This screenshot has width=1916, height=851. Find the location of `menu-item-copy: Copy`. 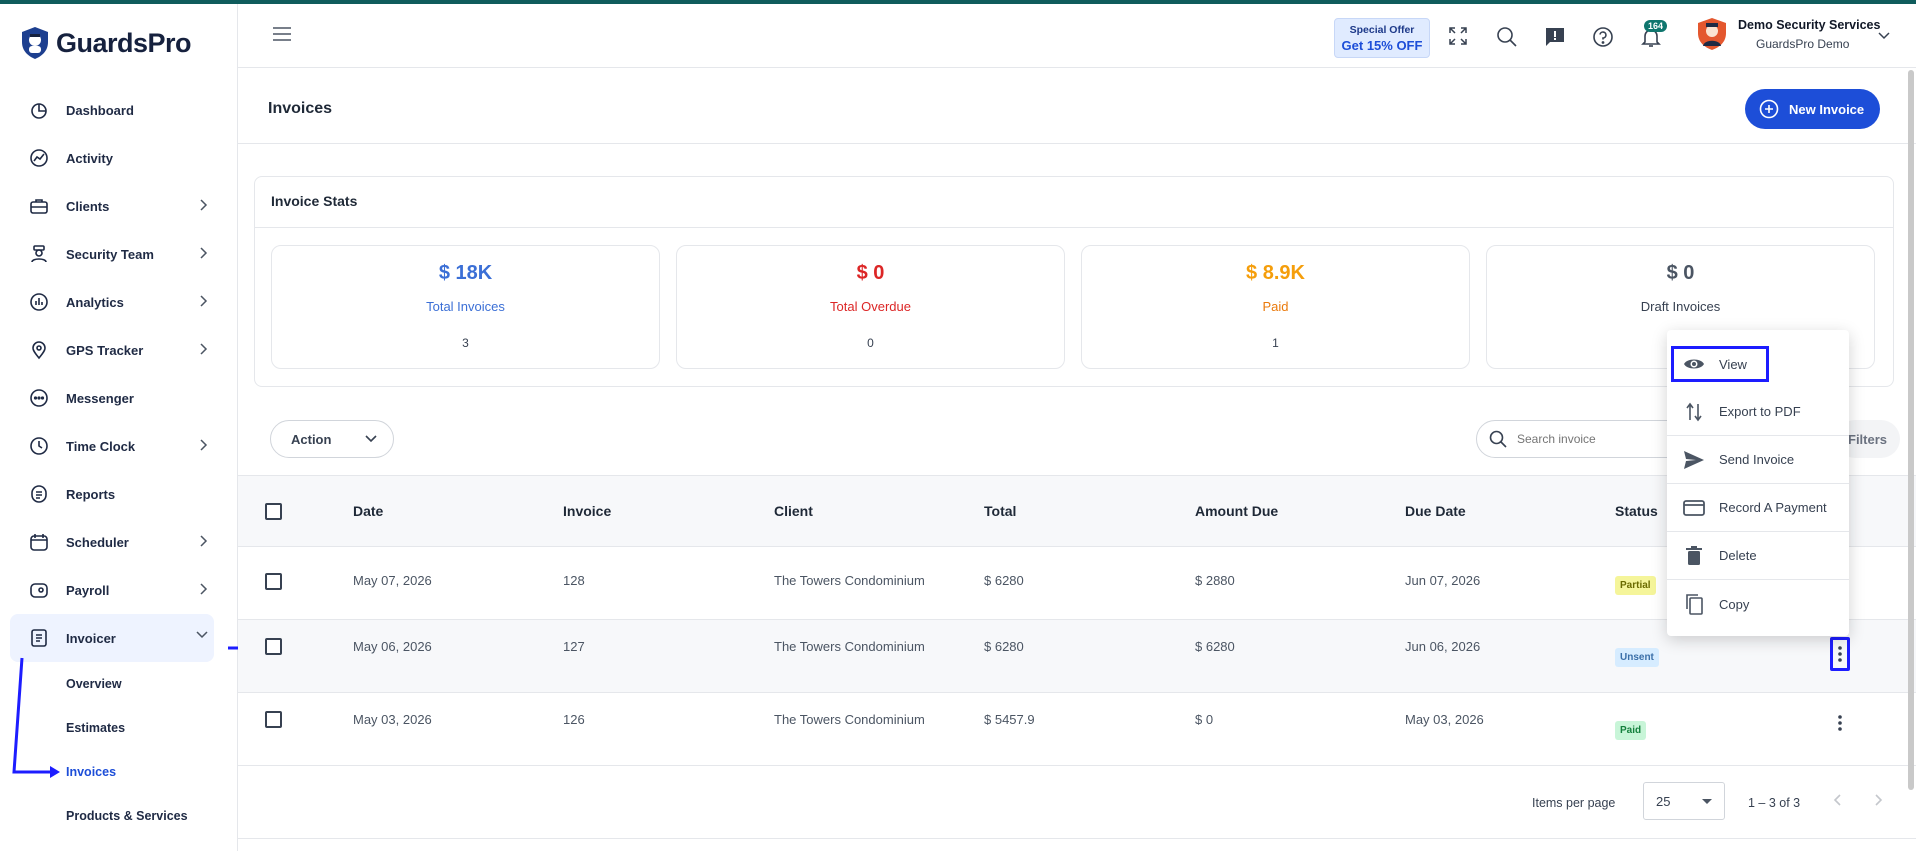

menu-item-copy: Copy is located at coordinates (1758, 604).